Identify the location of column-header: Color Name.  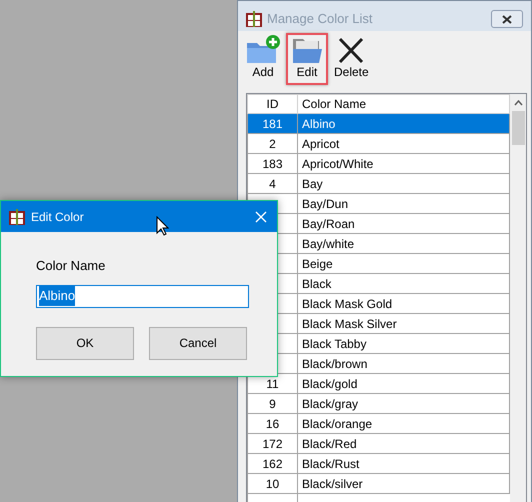
(404, 104).